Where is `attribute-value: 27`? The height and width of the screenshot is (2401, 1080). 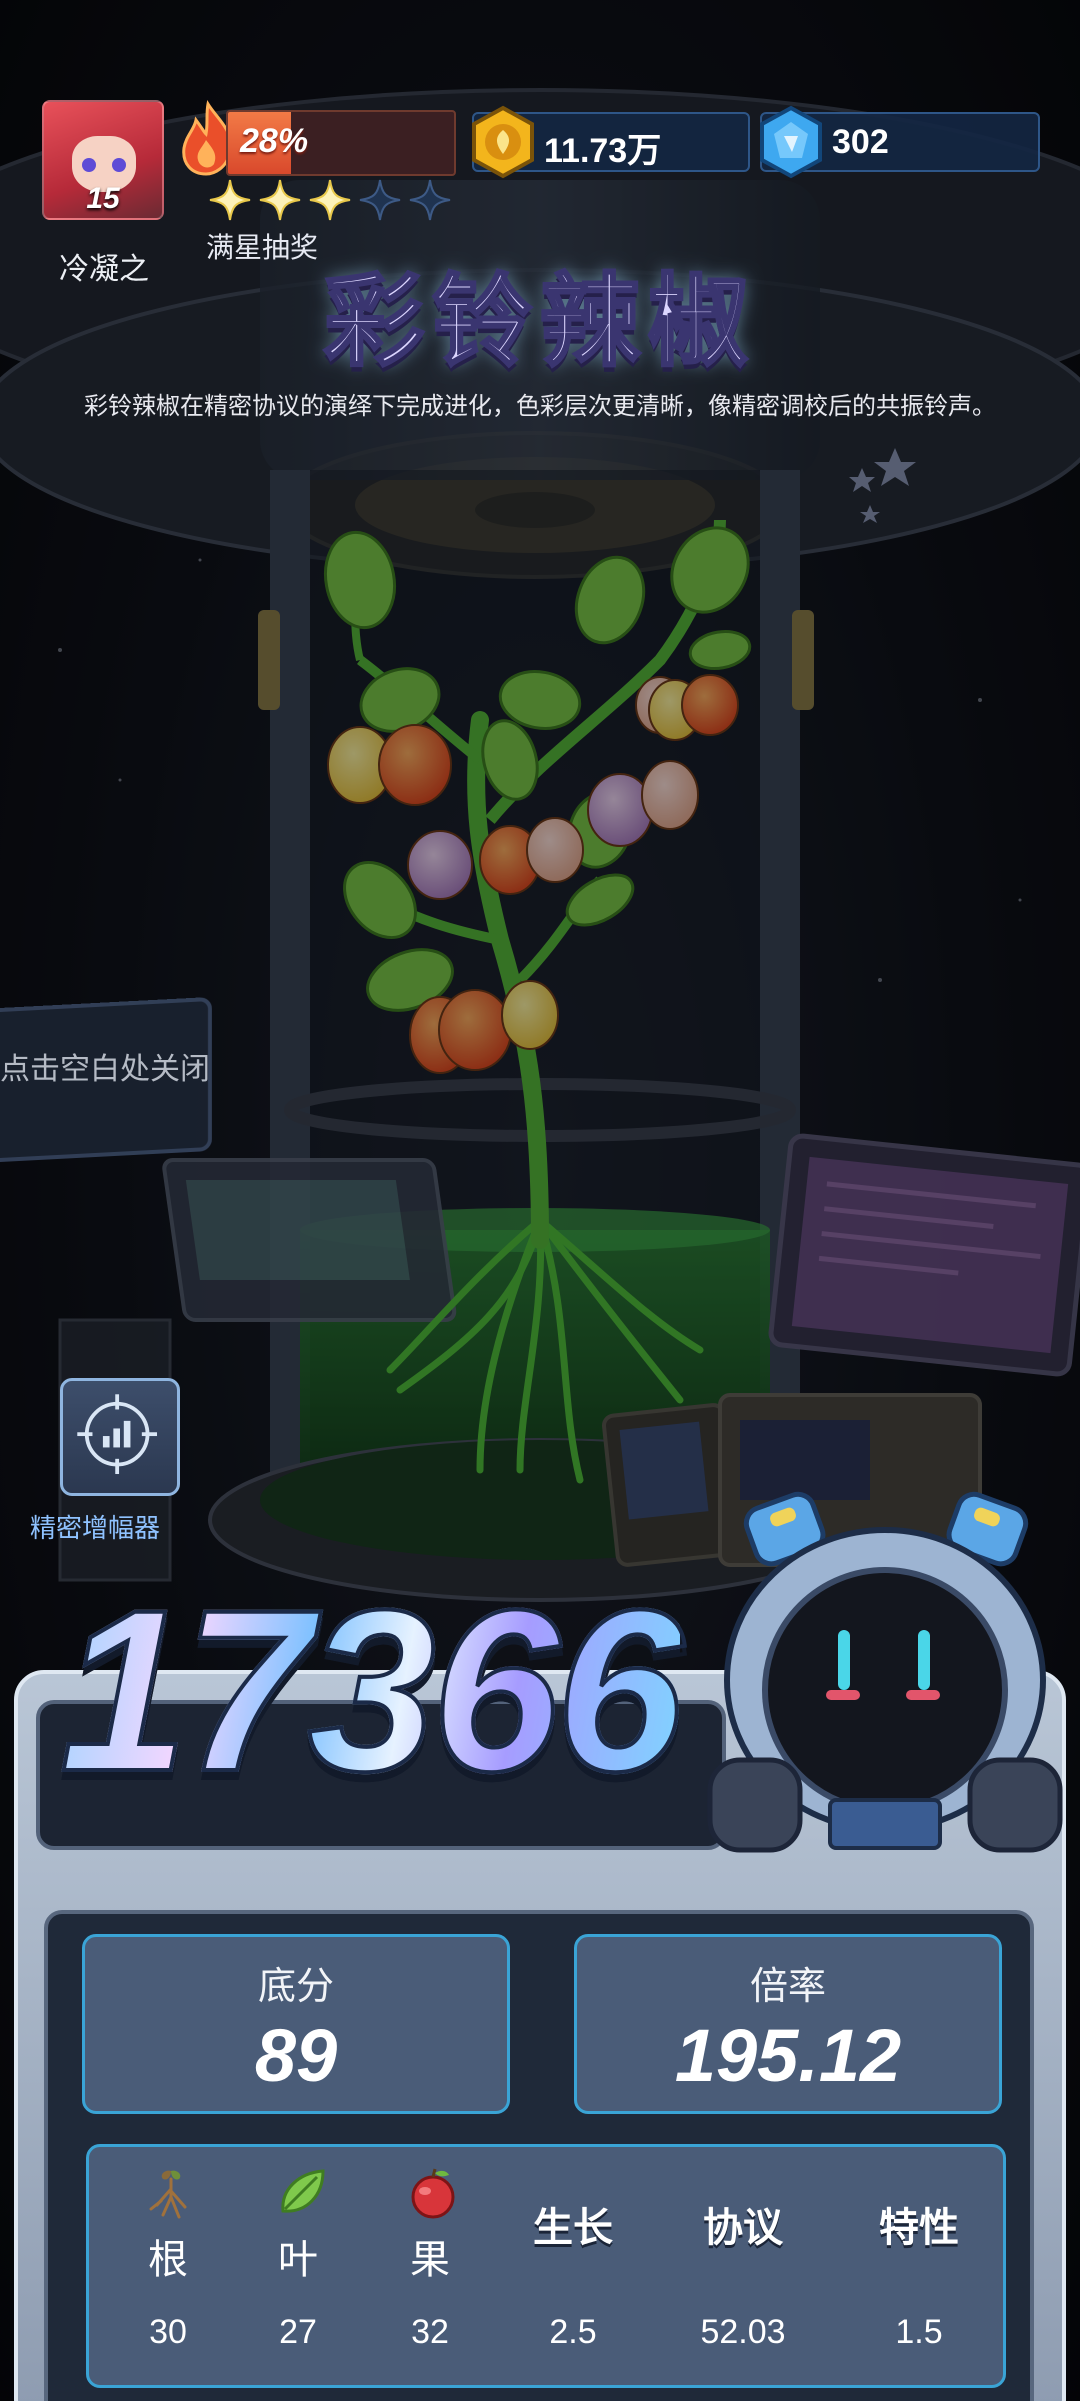 attribute-value: 27 is located at coordinates (298, 2332).